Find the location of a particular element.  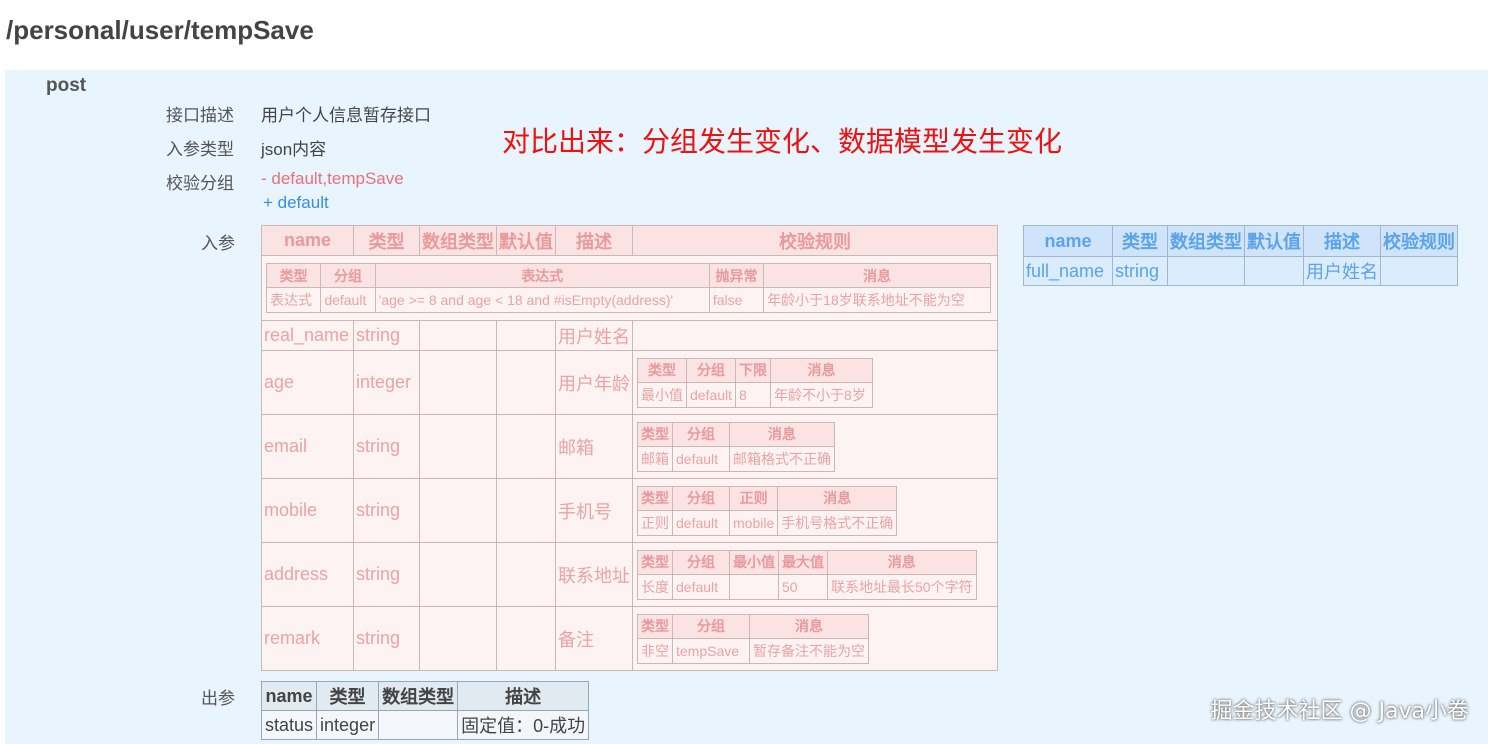

param-name: status is located at coordinates (289, 725).